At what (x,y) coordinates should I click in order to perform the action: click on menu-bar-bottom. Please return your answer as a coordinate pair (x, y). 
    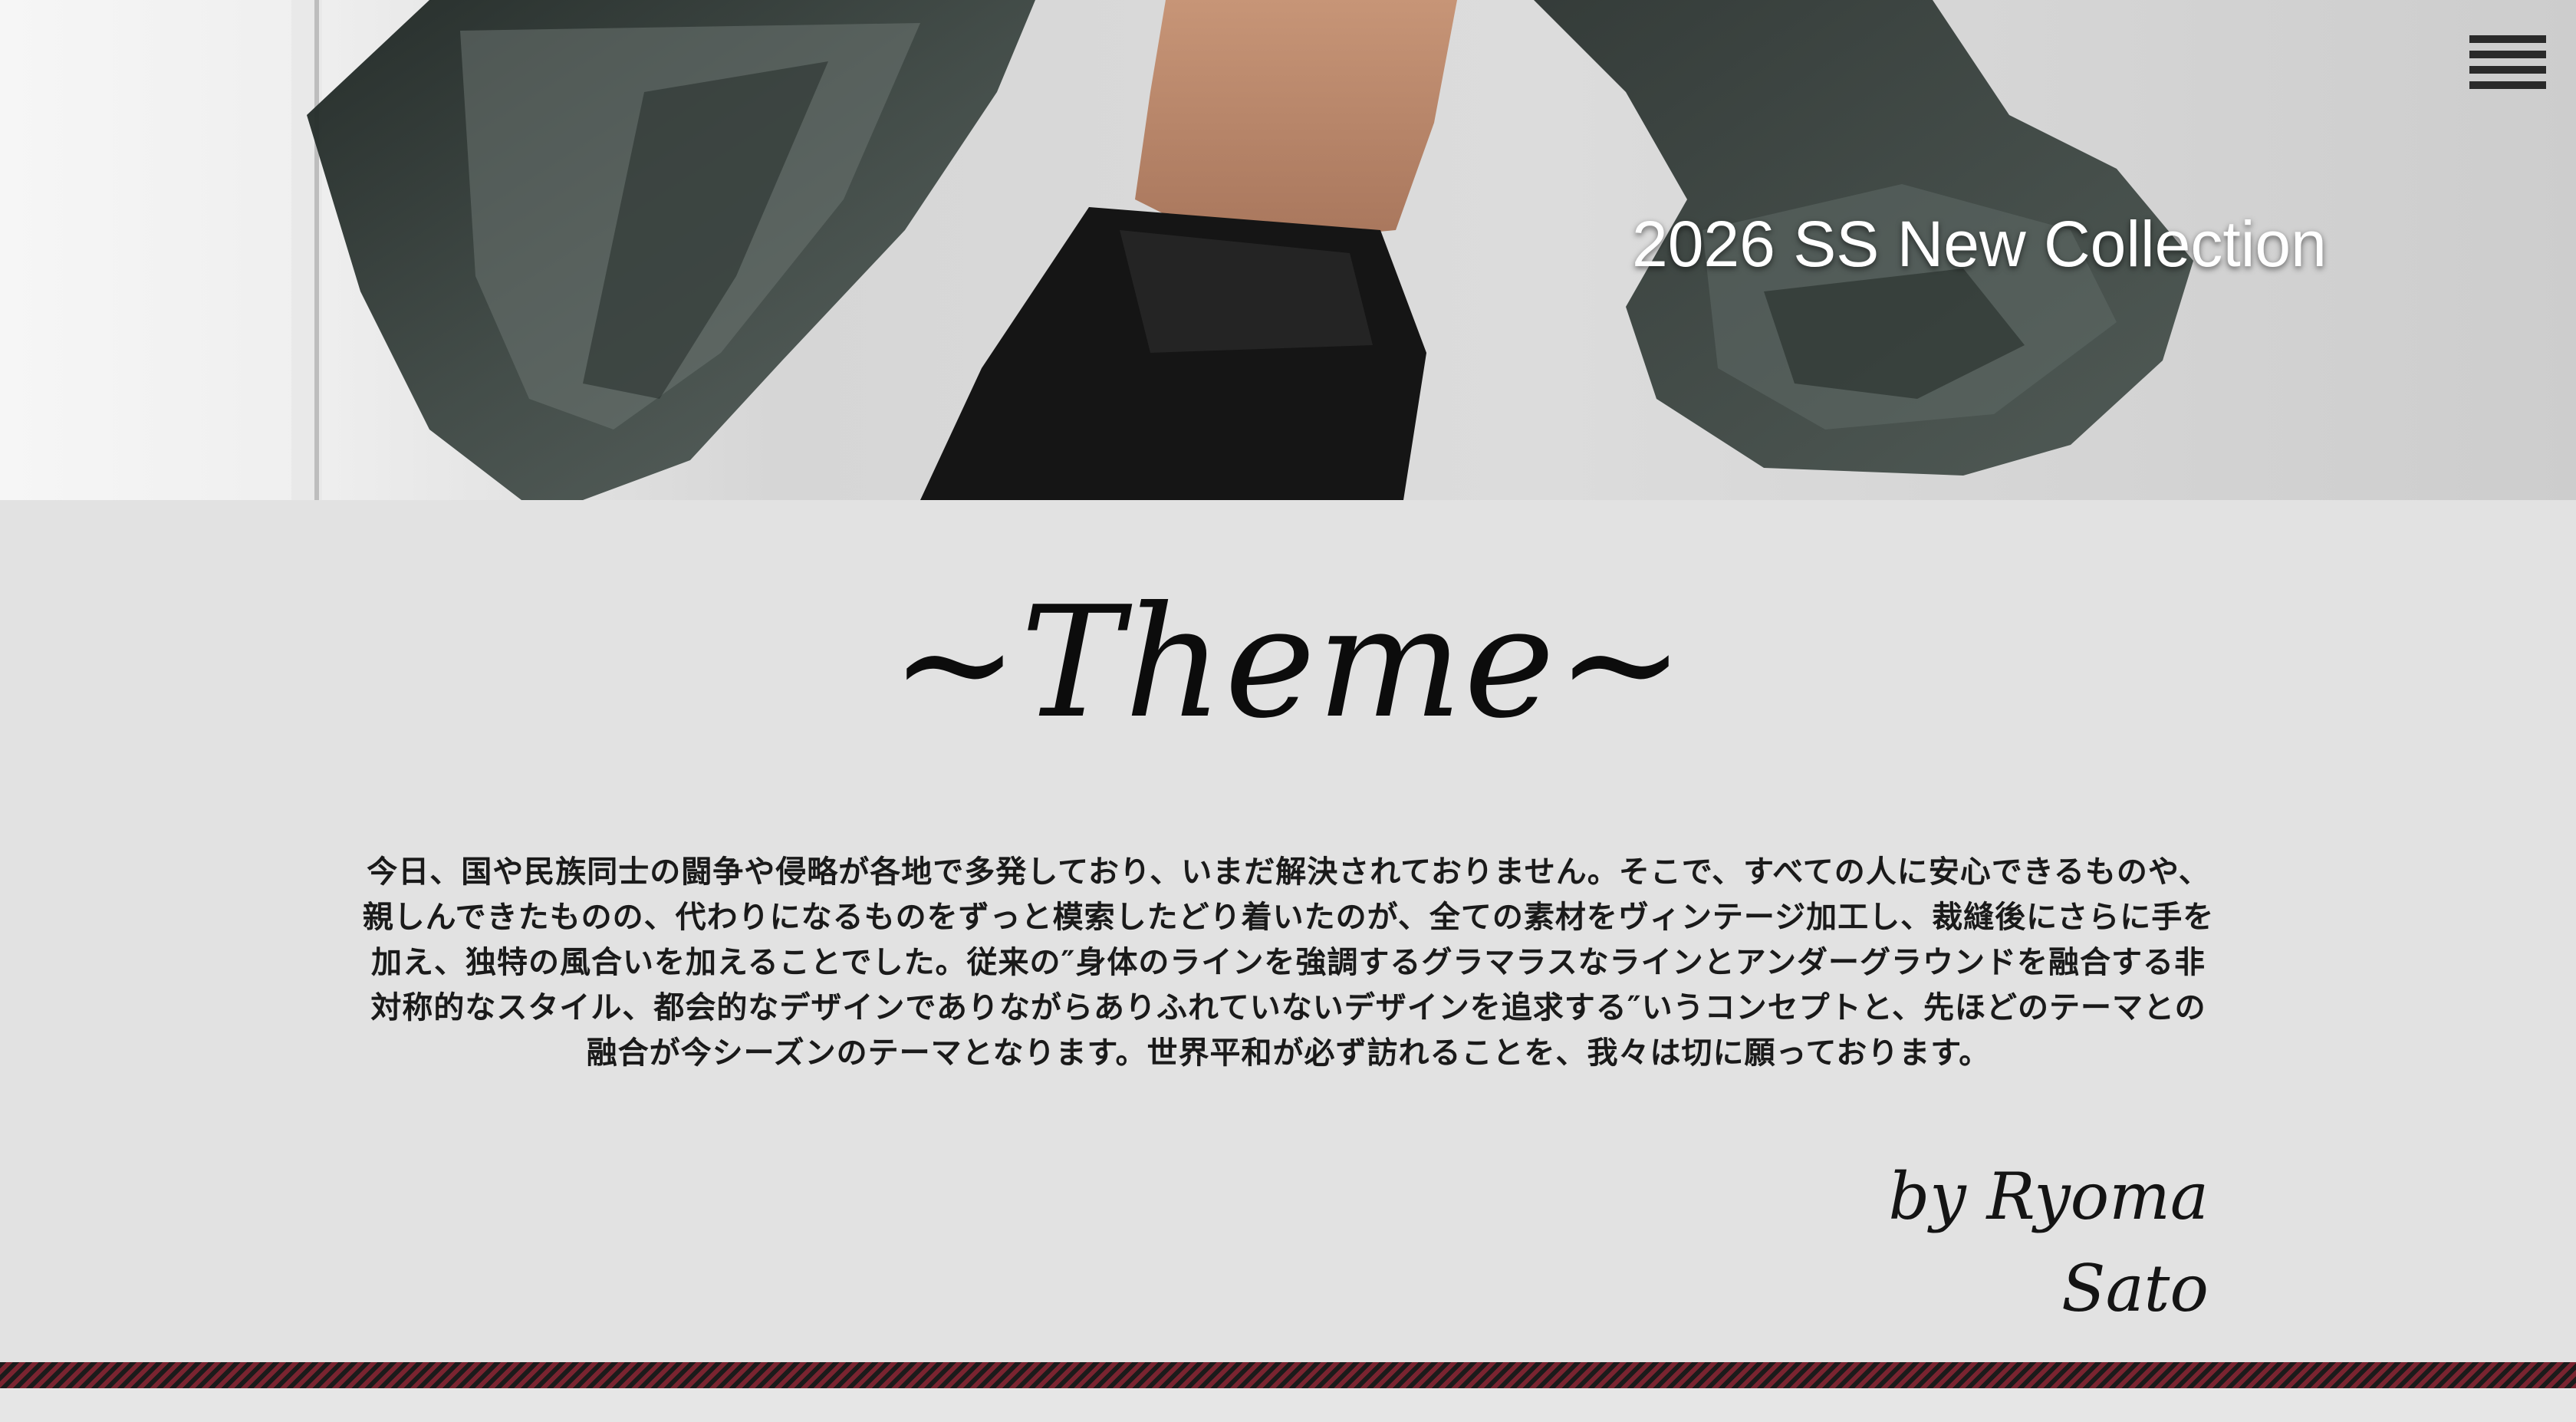
    Looking at the image, I should click on (2507, 85).